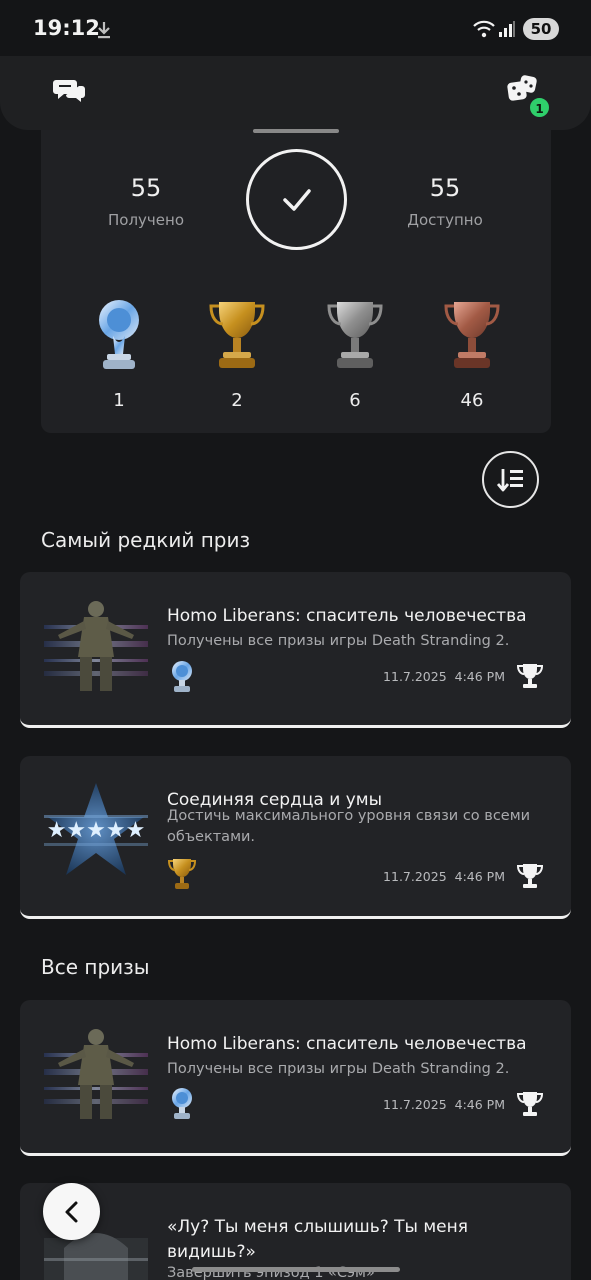 The width and height of the screenshot is (591, 1280). I want to click on bronze-count: 46, so click(472, 400).